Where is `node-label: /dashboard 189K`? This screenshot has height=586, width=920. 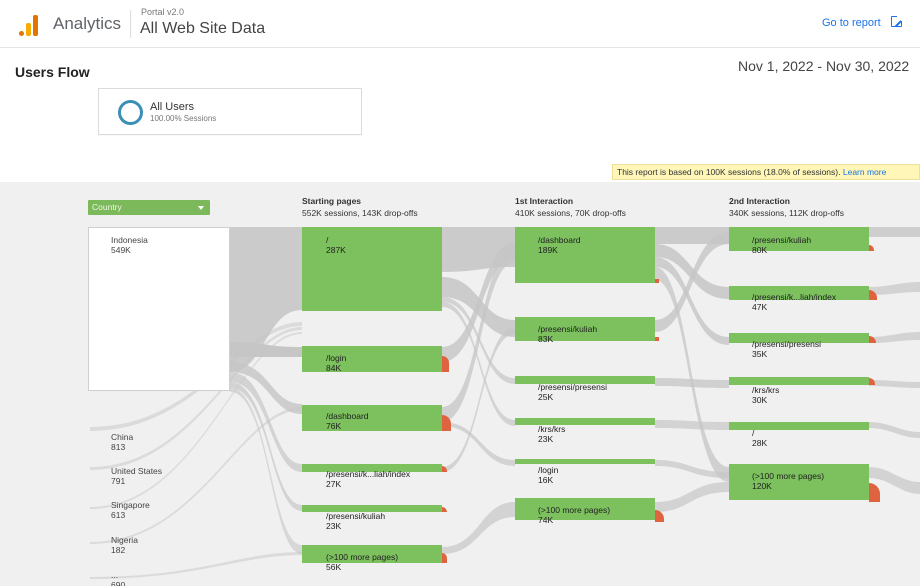
node-label: /dashboard 189K is located at coordinates (559, 245).